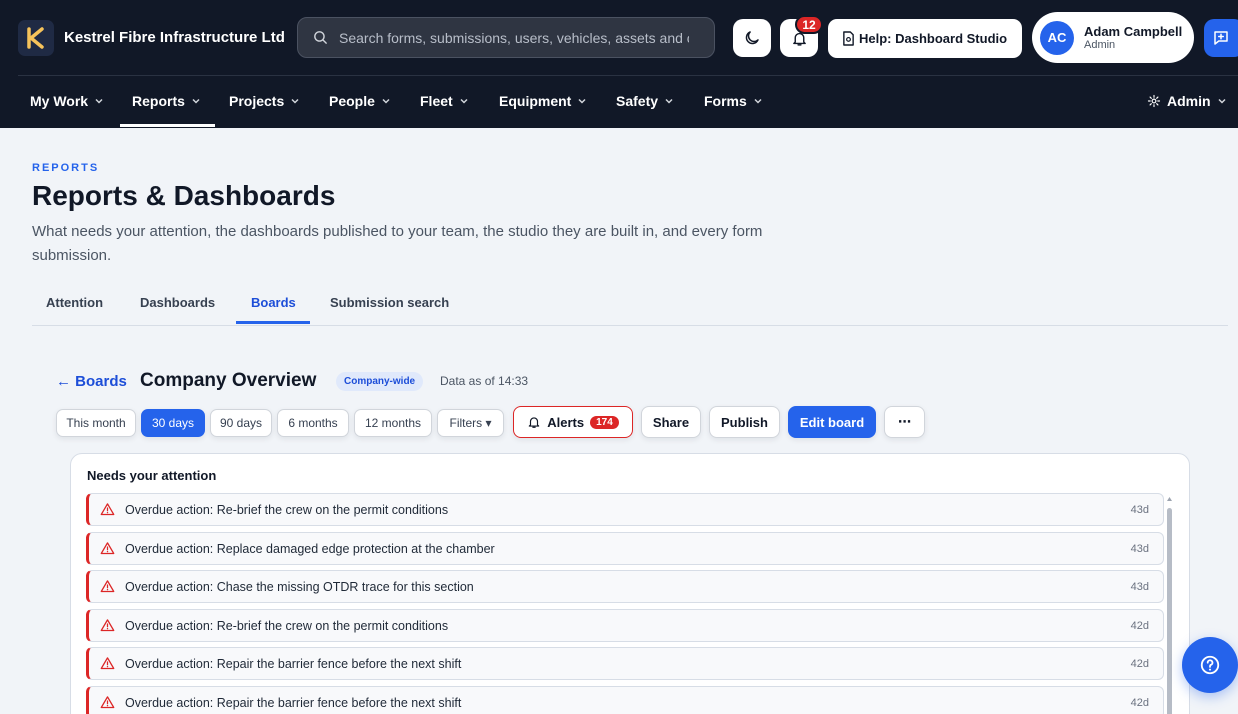 Image resolution: width=1238 pixels, height=714 pixels. Describe the element at coordinates (566, 422) in the screenshot. I see `alerts-label: Alerts` at that location.